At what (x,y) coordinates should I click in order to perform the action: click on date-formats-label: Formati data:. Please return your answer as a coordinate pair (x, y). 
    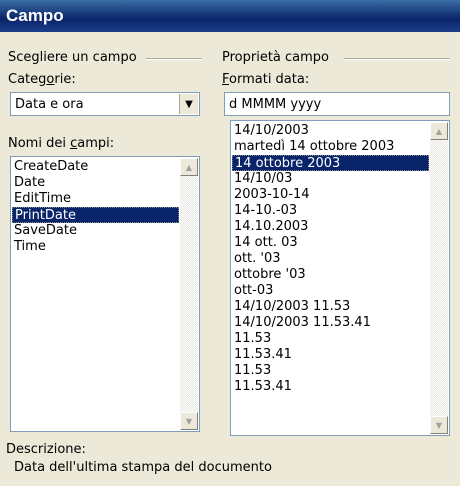
    Looking at the image, I should click on (266, 79).